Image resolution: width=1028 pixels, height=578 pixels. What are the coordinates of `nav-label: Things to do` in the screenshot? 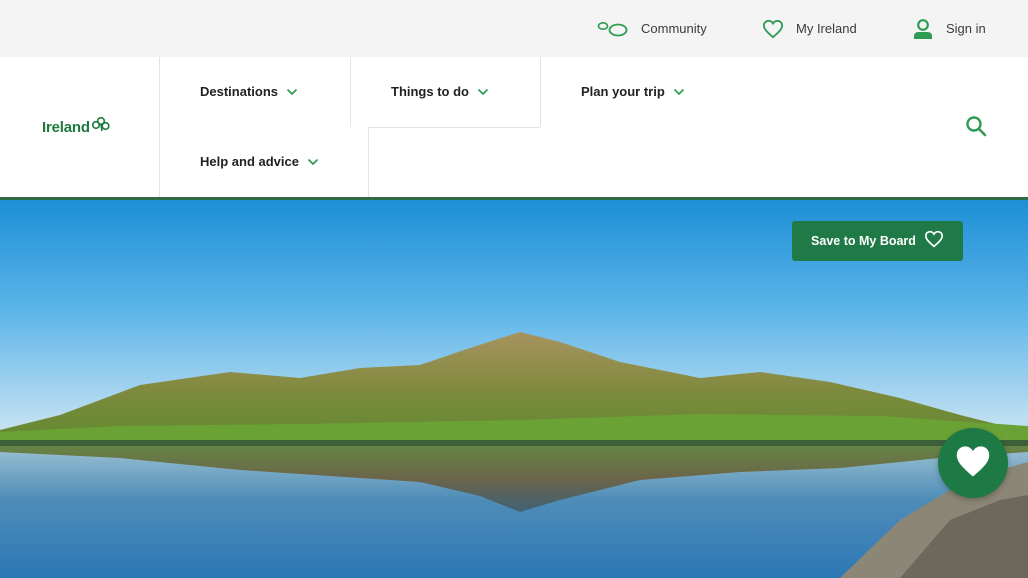 It's located at (430, 91).